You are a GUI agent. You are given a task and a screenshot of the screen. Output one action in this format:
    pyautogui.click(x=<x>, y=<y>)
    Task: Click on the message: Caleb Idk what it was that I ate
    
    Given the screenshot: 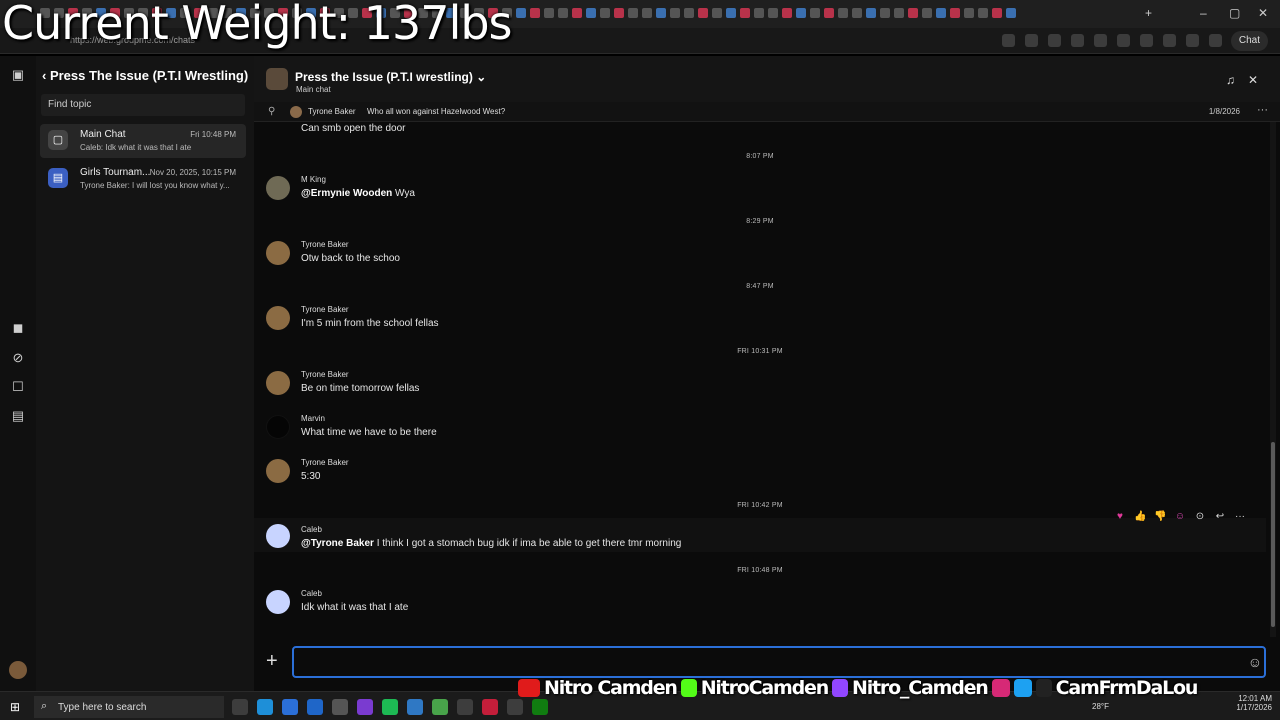 What is the action you would take?
    pyautogui.click(x=760, y=604)
    